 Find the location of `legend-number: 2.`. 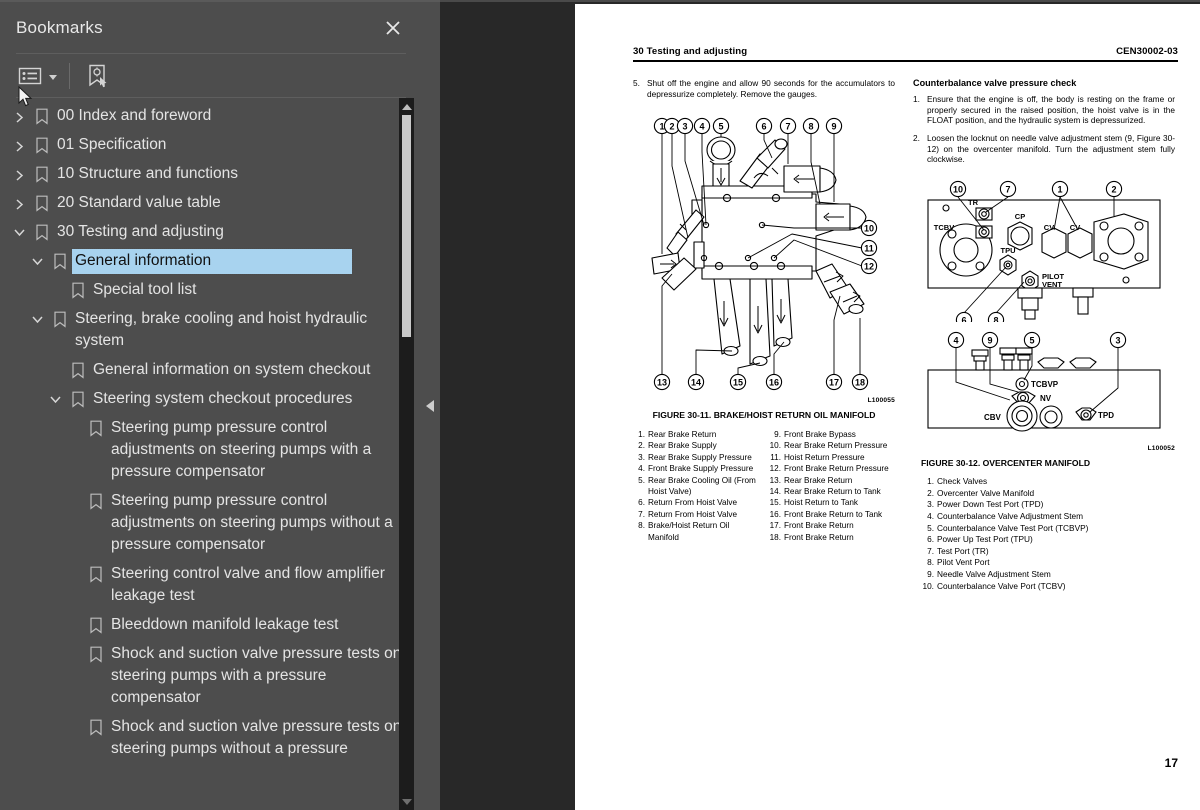

legend-number: 2. is located at coordinates (930, 492).